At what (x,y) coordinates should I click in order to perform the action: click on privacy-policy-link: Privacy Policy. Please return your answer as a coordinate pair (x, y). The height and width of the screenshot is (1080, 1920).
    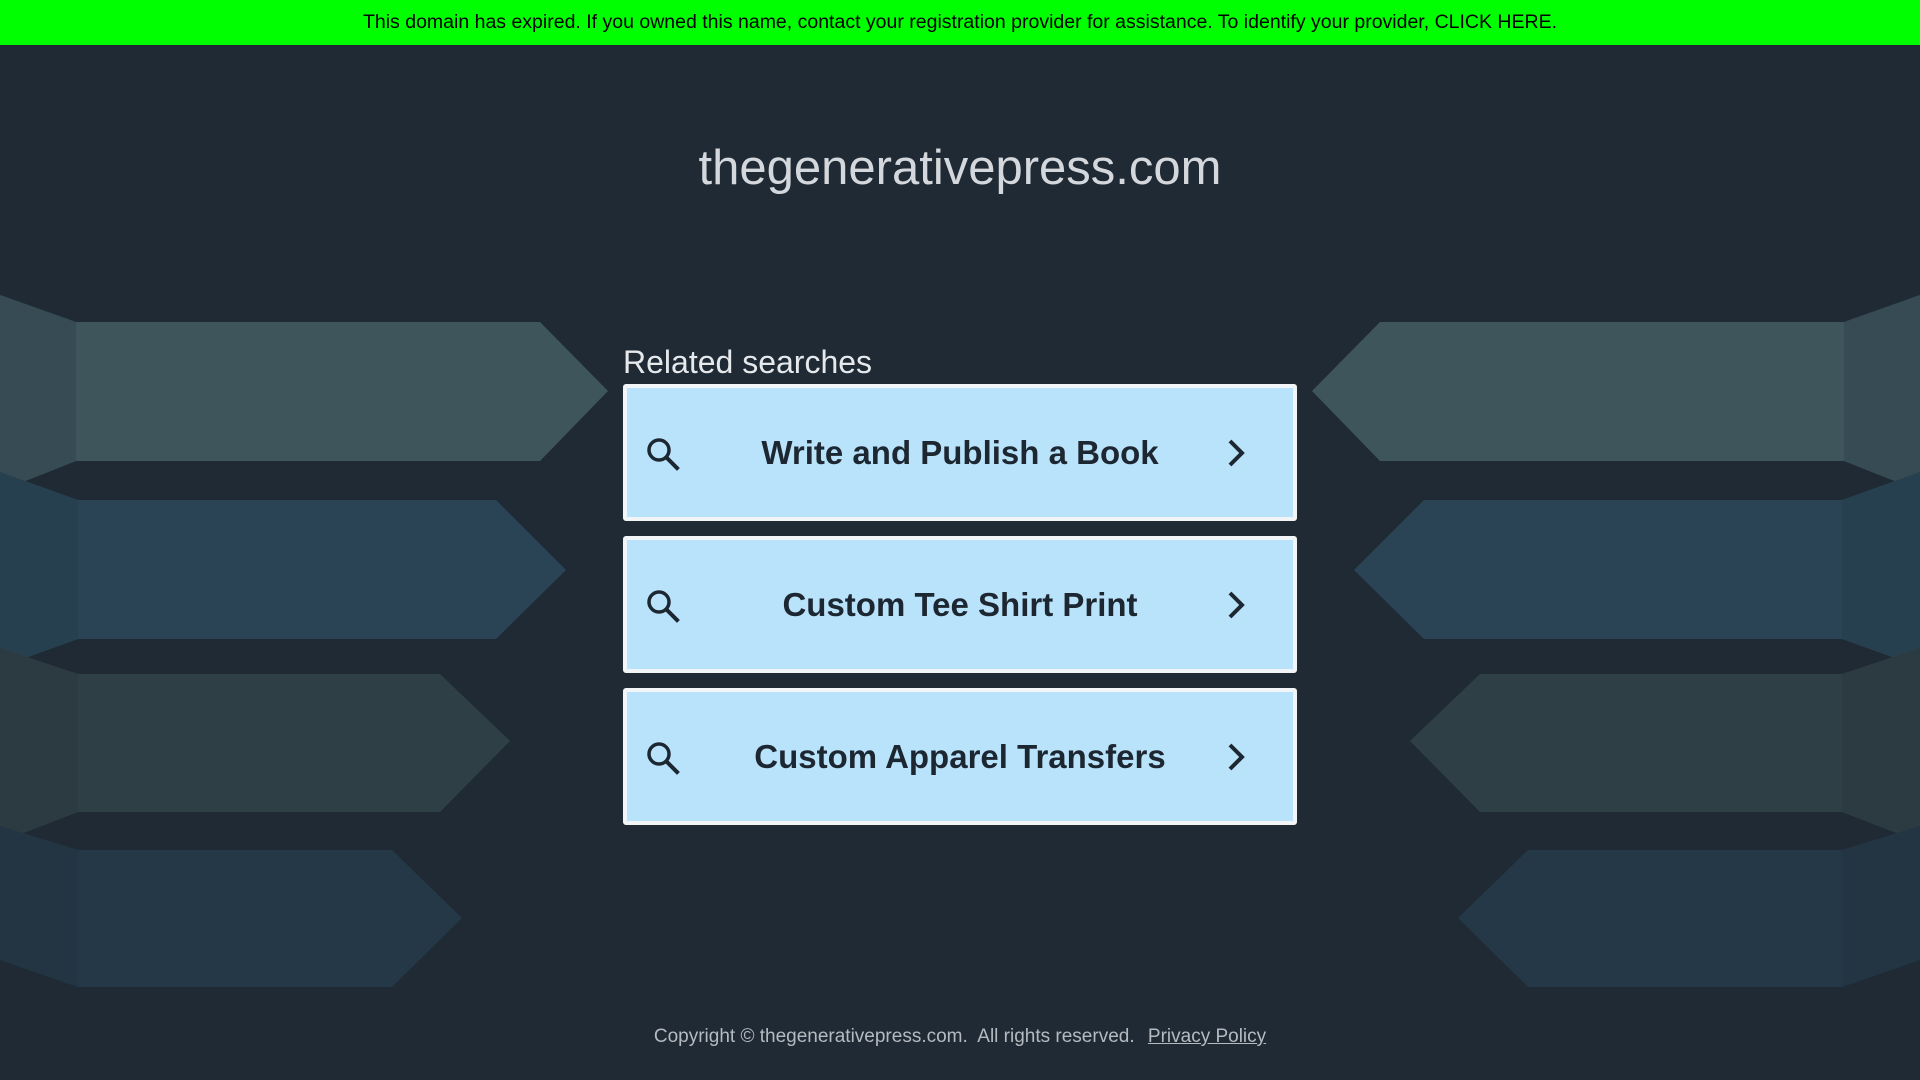
    Looking at the image, I should click on (1207, 1036).